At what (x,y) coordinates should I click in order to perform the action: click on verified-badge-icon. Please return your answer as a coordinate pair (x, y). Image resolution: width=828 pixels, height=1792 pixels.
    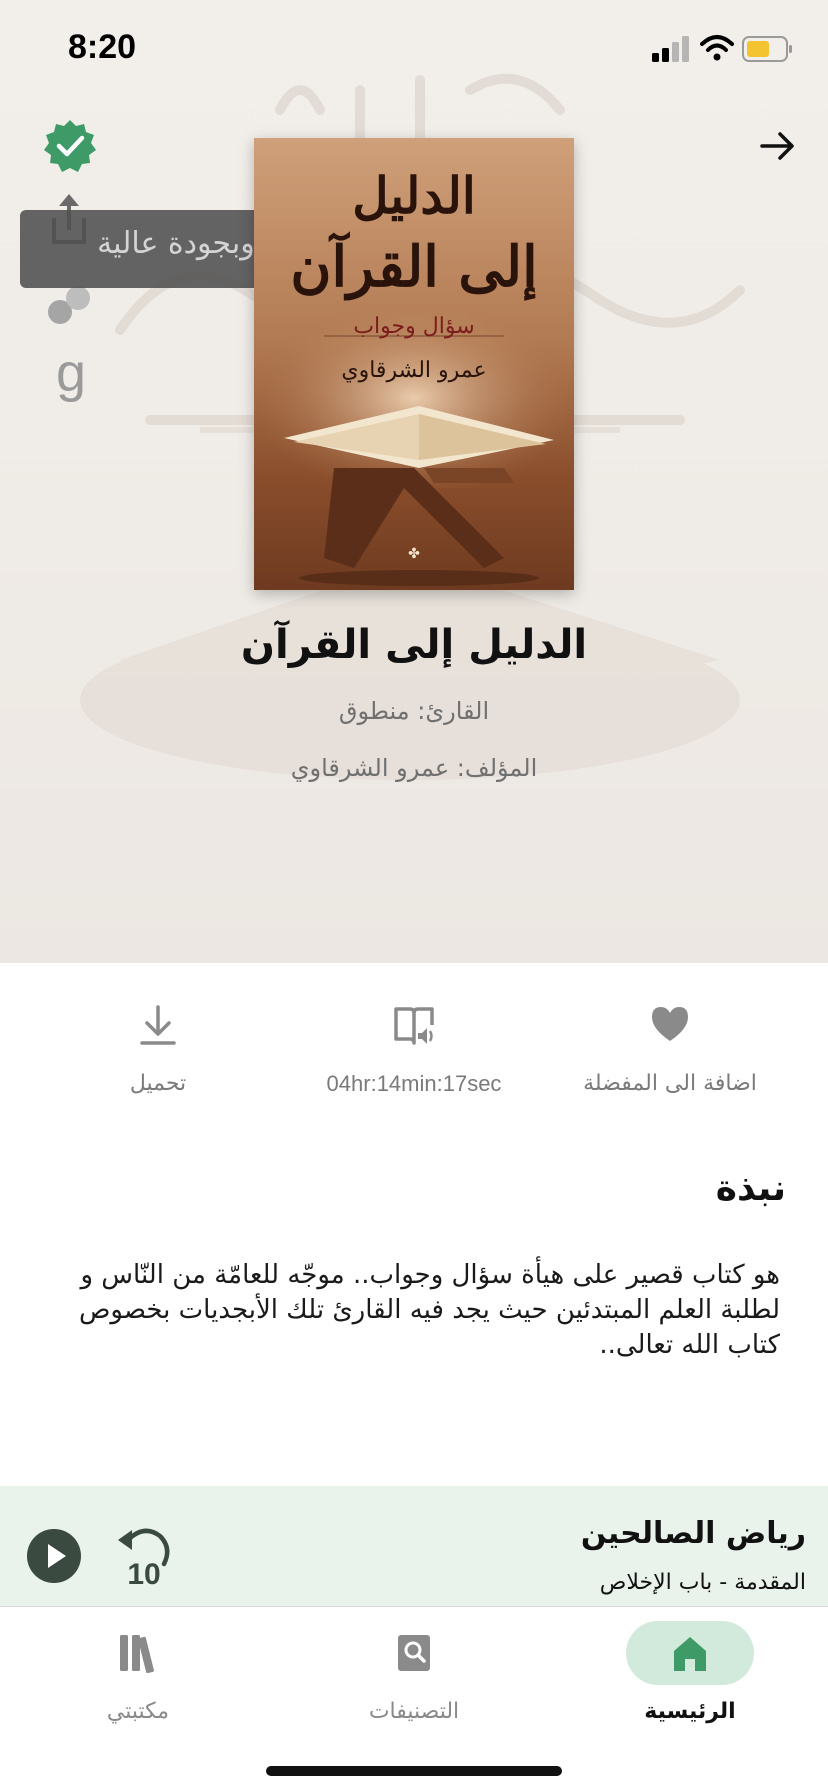
    Looking at the image, I should click on (70, 146).